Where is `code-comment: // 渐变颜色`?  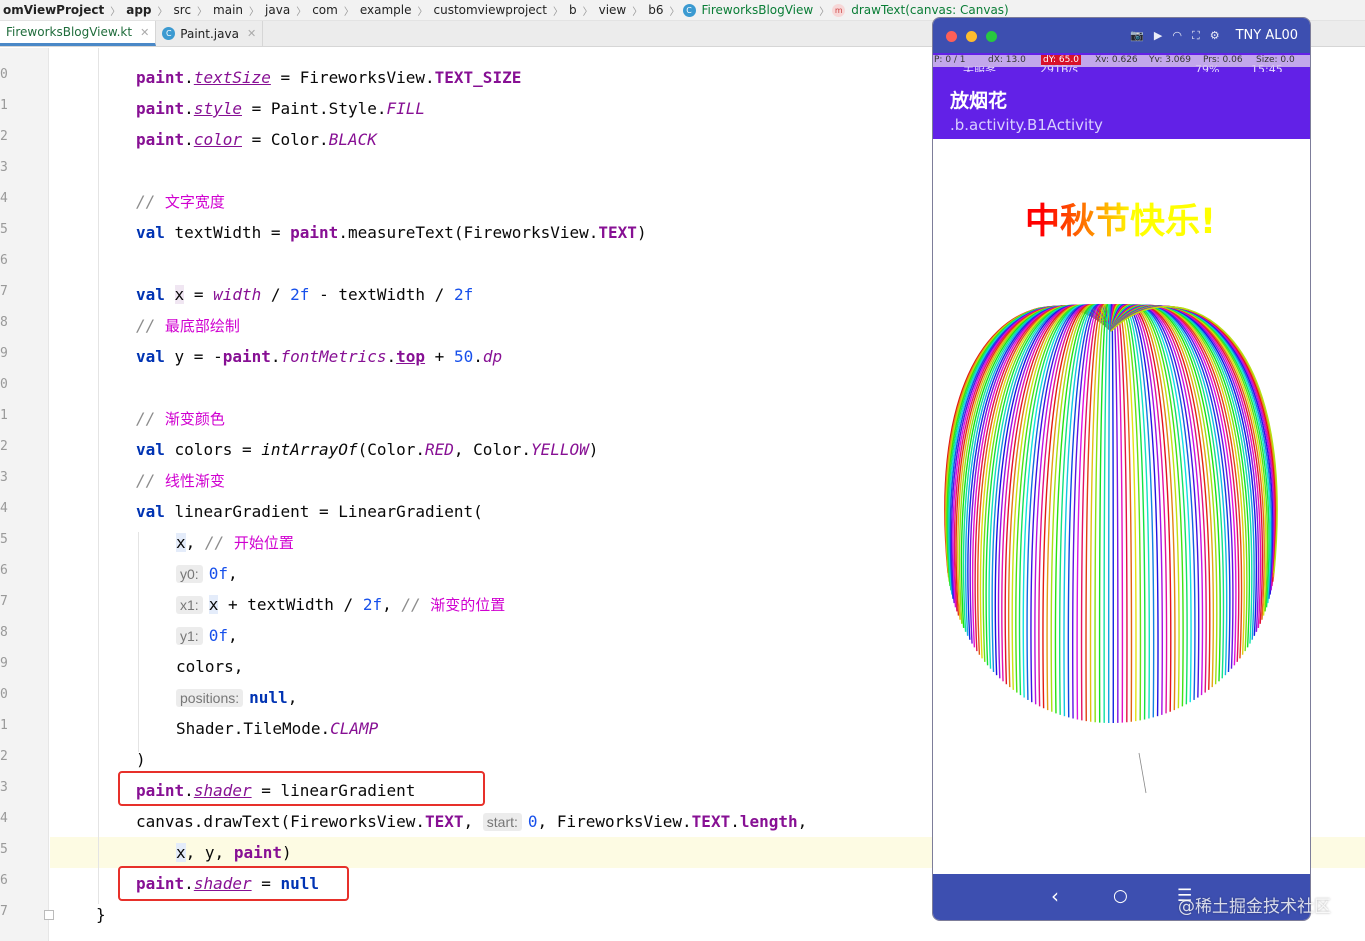
code-comment: // 渐变颜色 is located at coordinates (180, 418).